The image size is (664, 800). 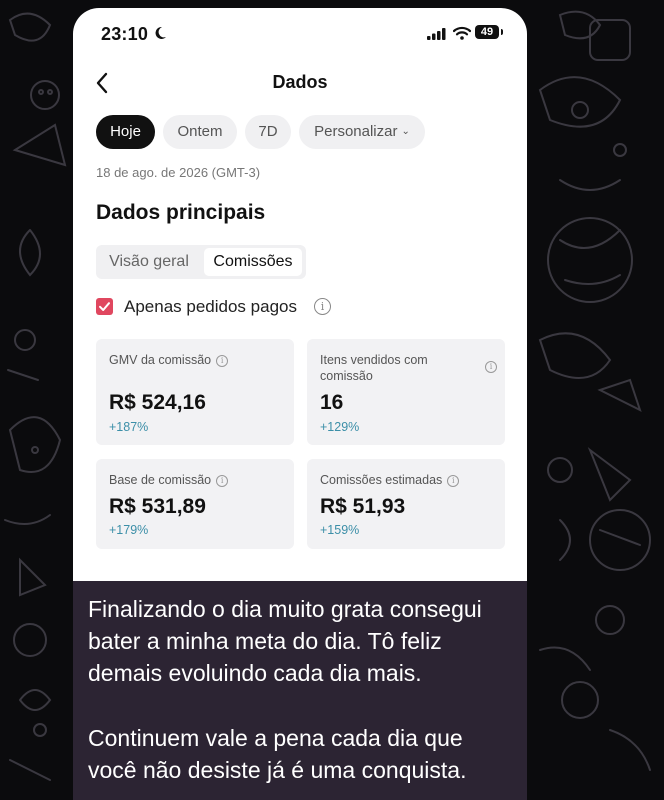 I want to click on metric-card-estimated-commissions: Comissões estimadas i R$ 51,93 +159%, so click(x=406, y=504).